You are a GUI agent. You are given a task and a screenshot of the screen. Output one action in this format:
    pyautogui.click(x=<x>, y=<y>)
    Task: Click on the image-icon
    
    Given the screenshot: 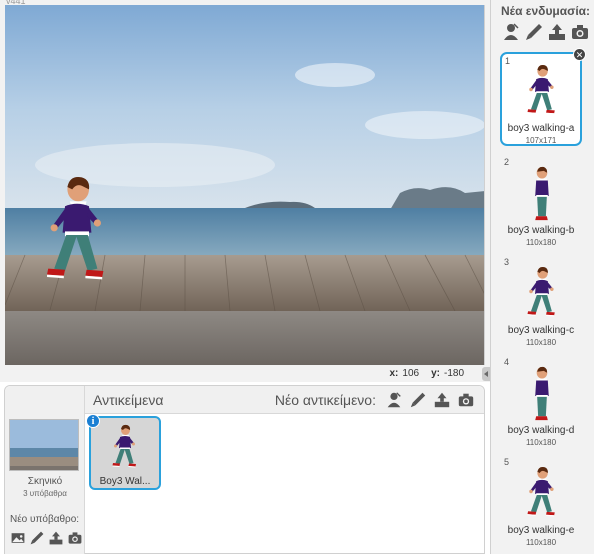 What is the action you would take?
    pyautogui.click(x=18, y=538)
    